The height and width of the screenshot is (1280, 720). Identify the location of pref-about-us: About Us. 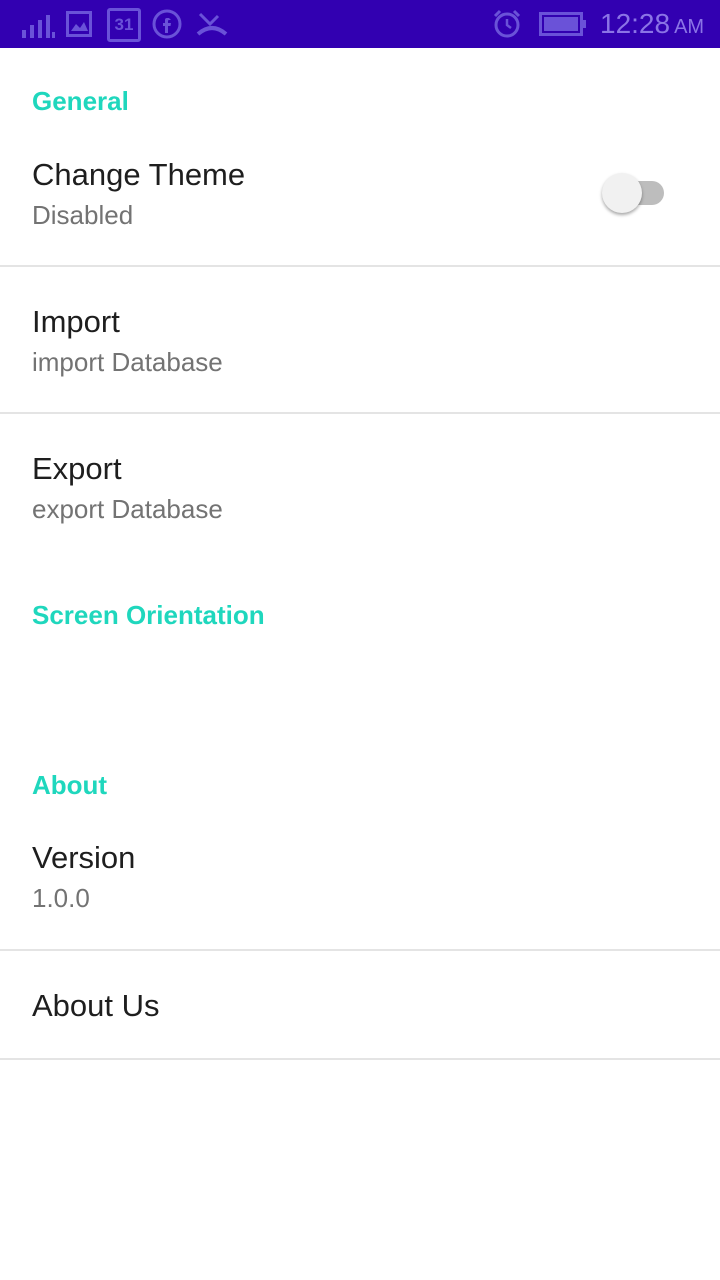
(360, 1004).